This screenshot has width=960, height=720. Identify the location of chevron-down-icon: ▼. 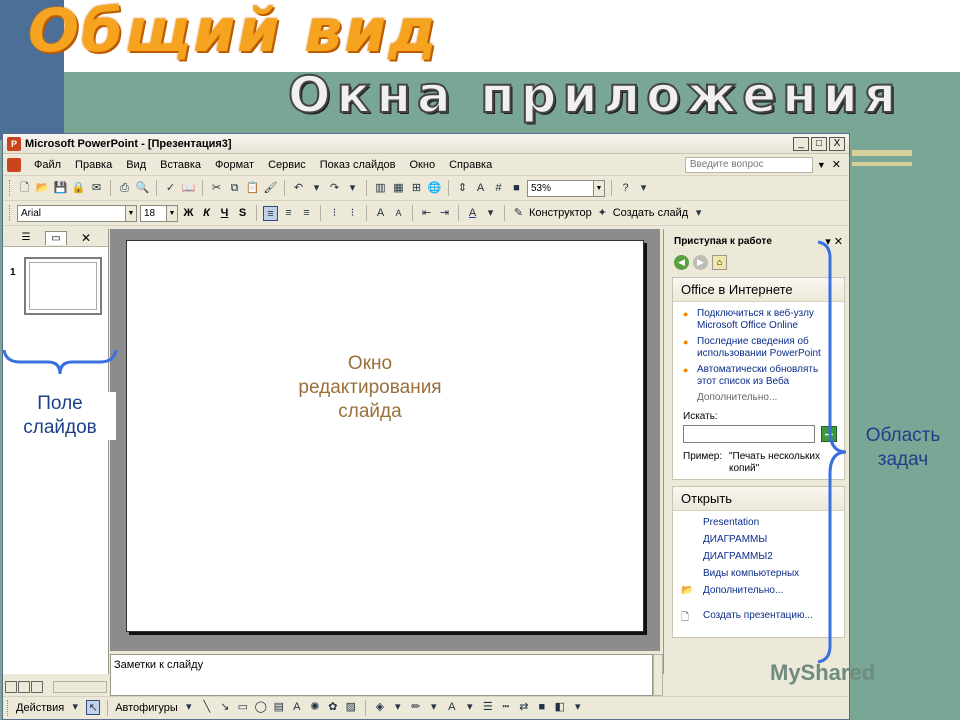
(821, 165).